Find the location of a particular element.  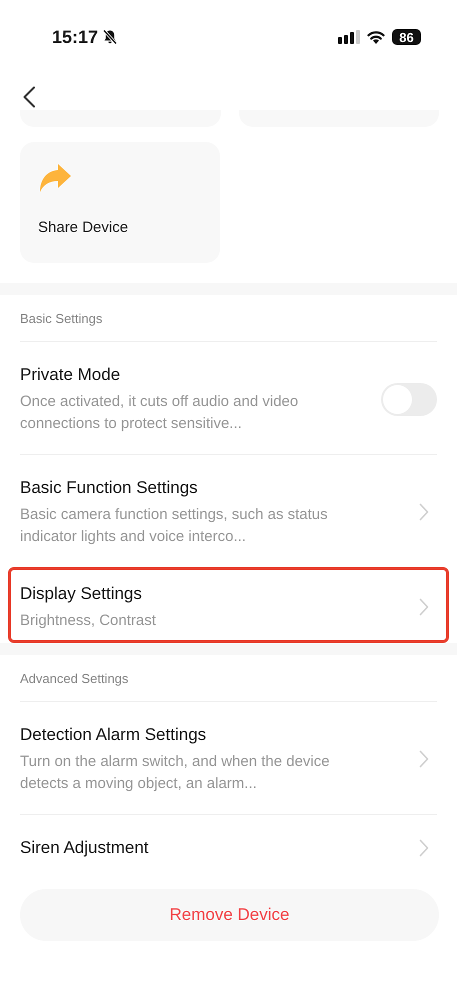

row-description: Brightness, Contrast is located at coordinates (88, 621).